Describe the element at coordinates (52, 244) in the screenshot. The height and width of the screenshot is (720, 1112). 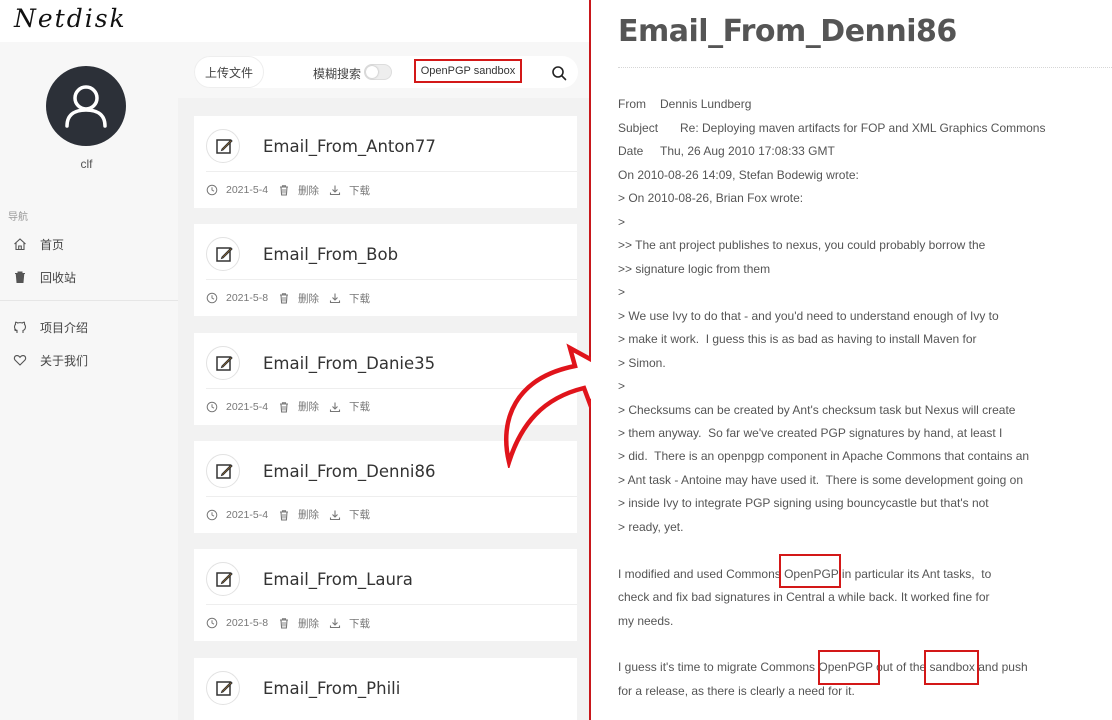
I see `sidebar-item-label: 首页` at that location.